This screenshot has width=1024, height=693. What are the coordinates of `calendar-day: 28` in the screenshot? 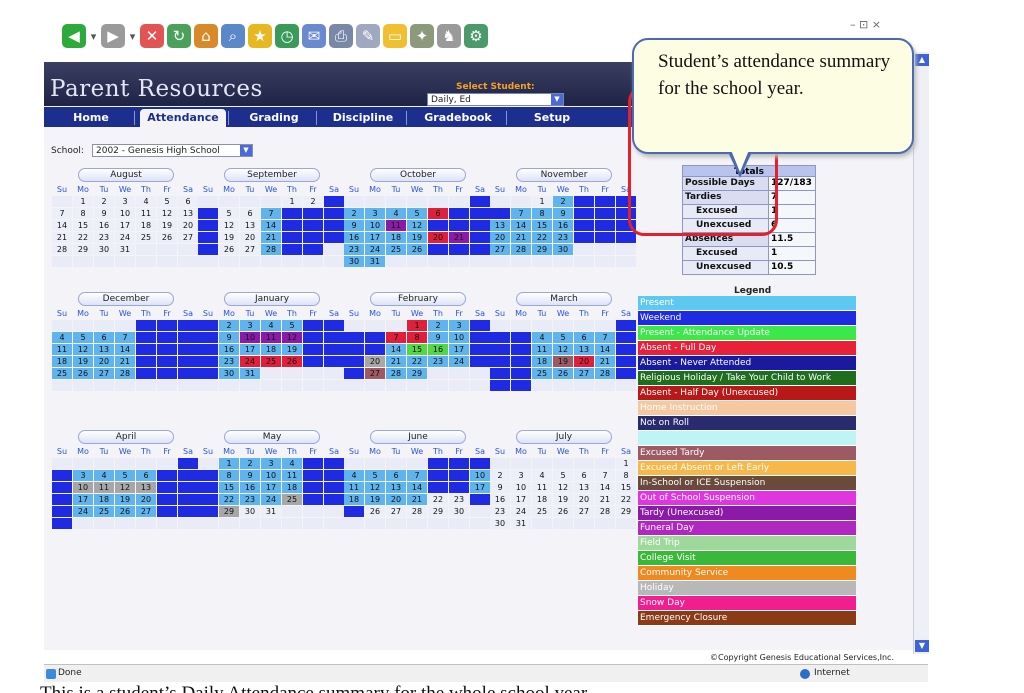 It's located at (271, 249).